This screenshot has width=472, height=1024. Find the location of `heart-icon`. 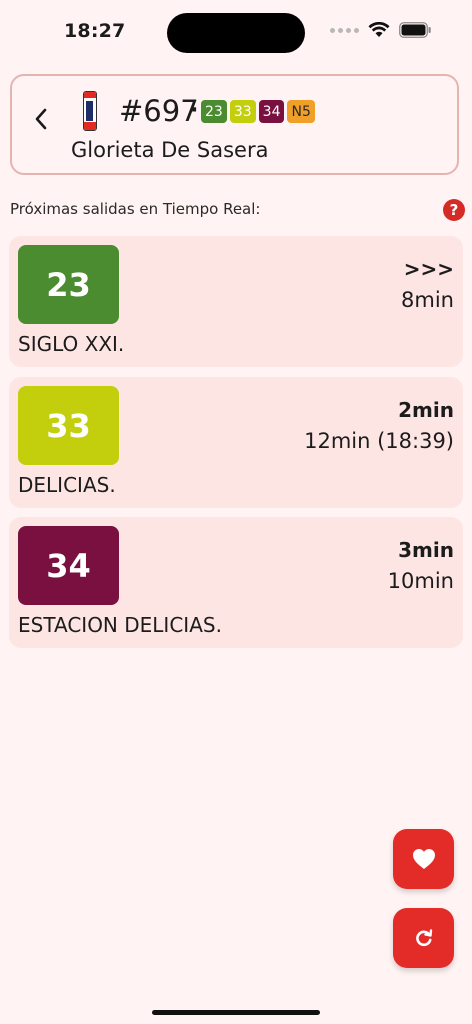

heart-icon is located at coordinates (423, 859).